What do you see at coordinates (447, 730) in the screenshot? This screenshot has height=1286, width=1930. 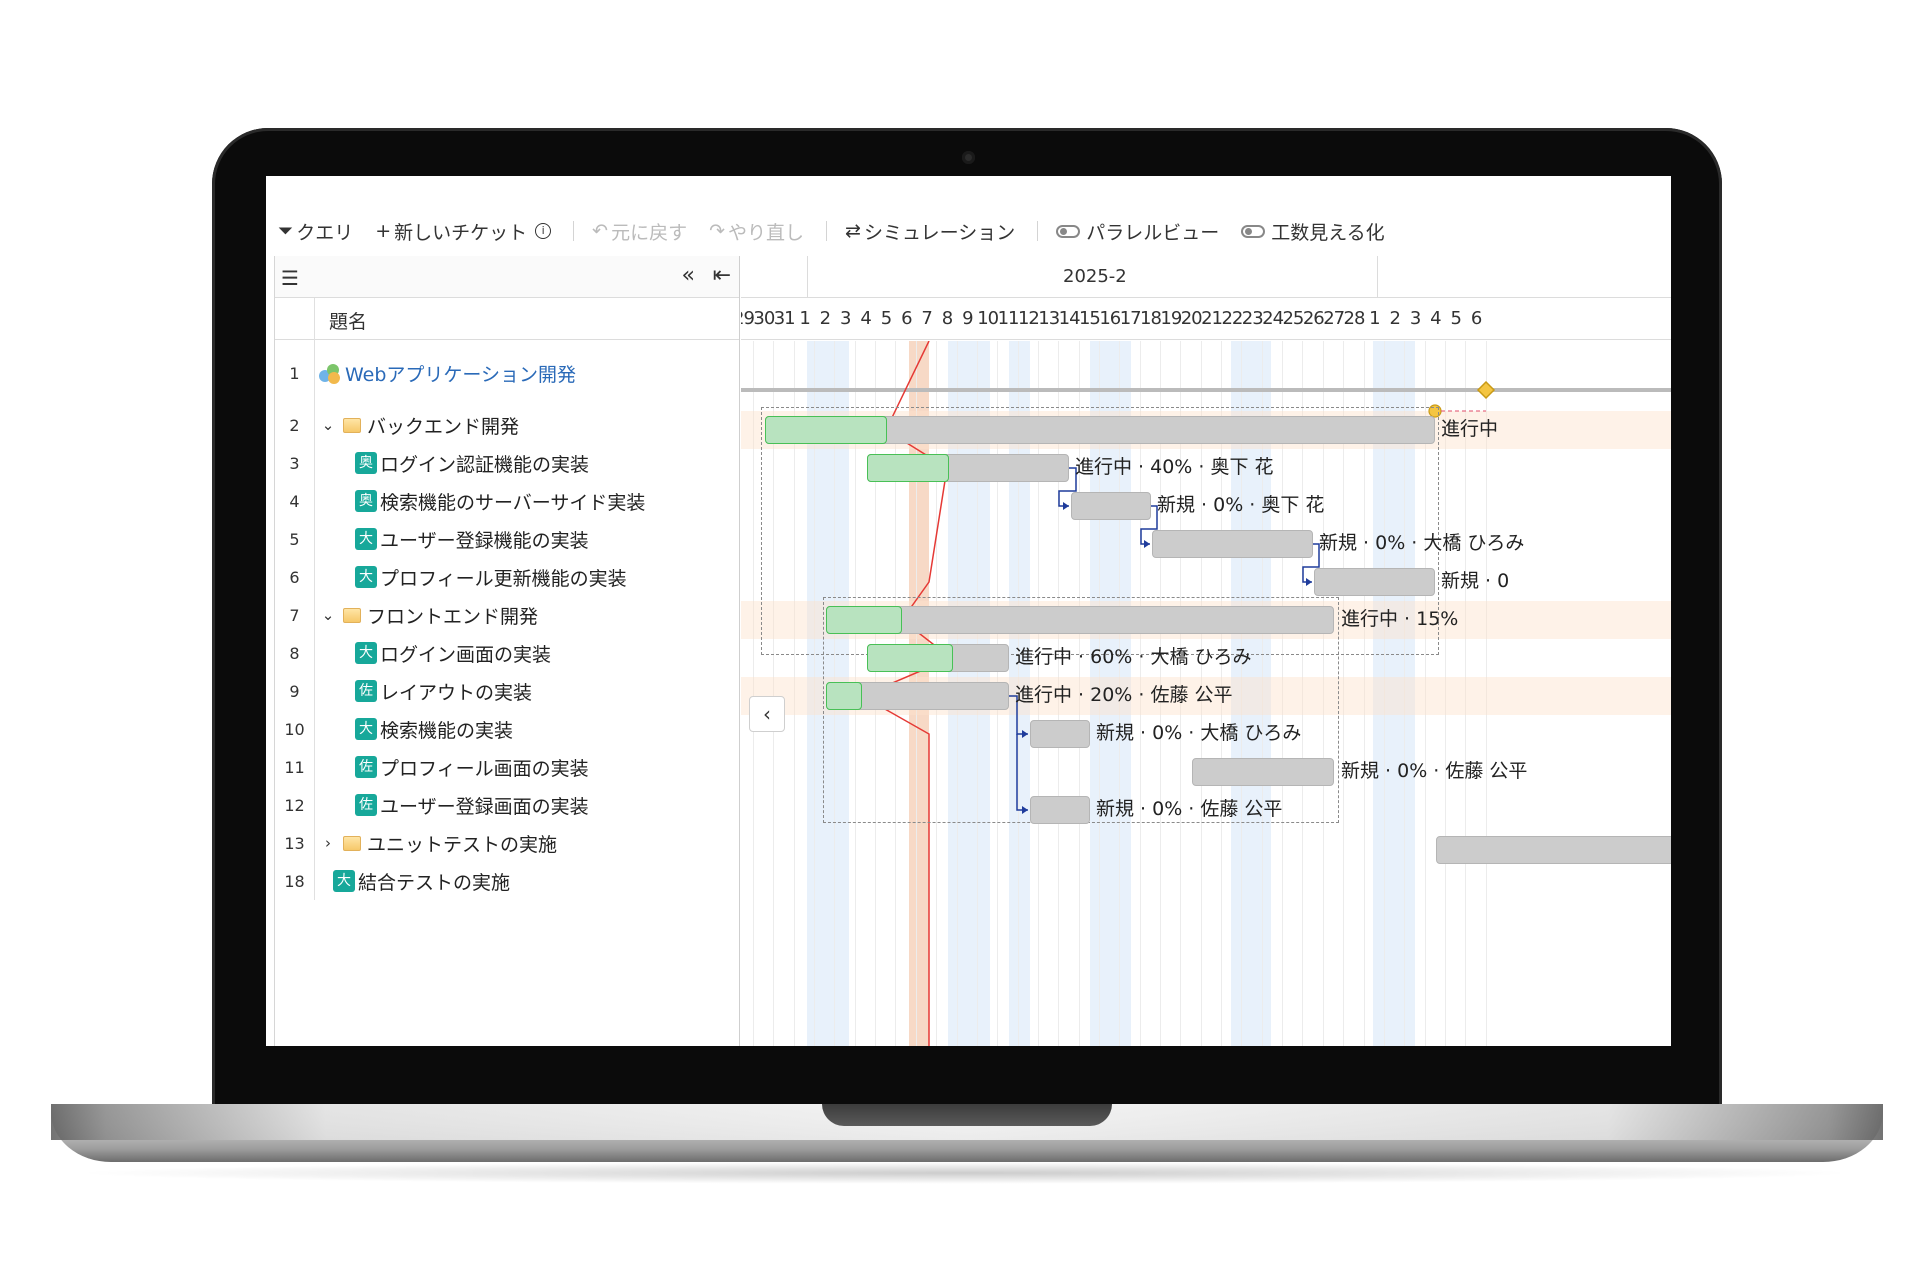 I see `task-label: 検索機能の実装` at bounding box center [447, 730].